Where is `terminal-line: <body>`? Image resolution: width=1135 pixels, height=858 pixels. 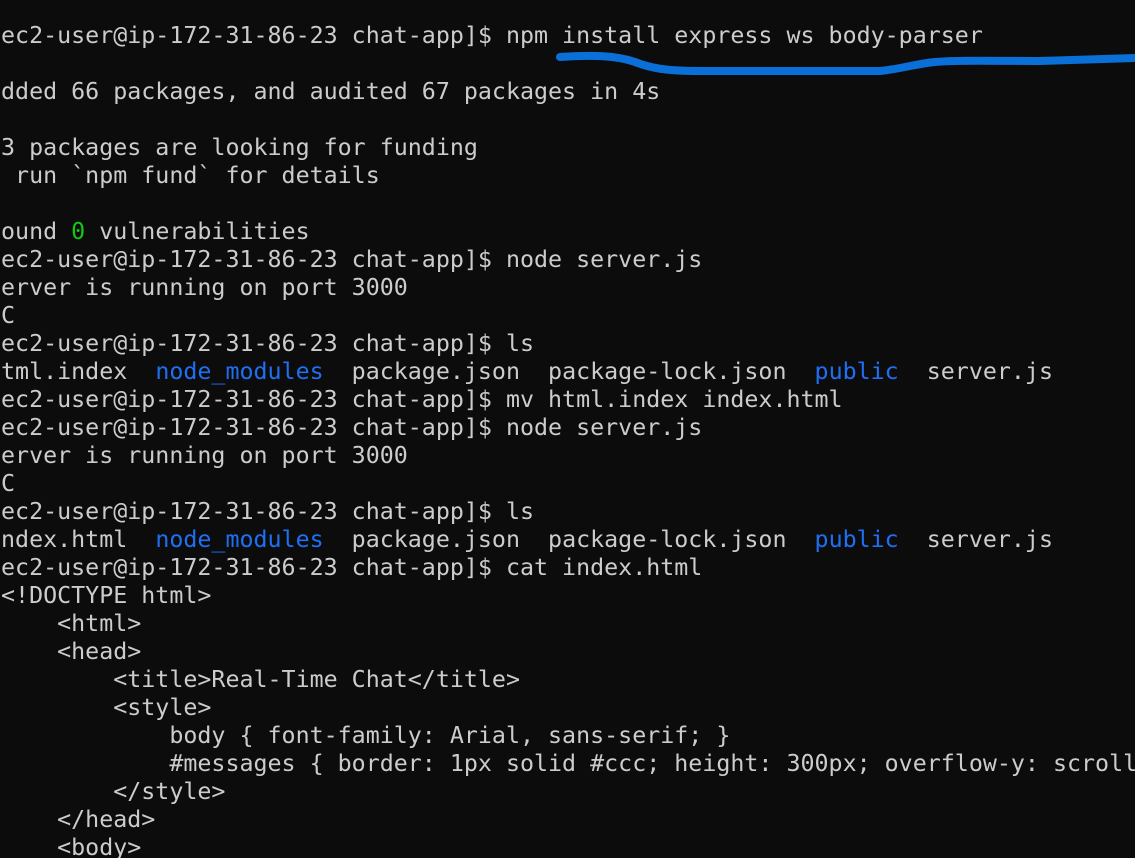 terminal-line: <body> is located at coordinates (567, 846).